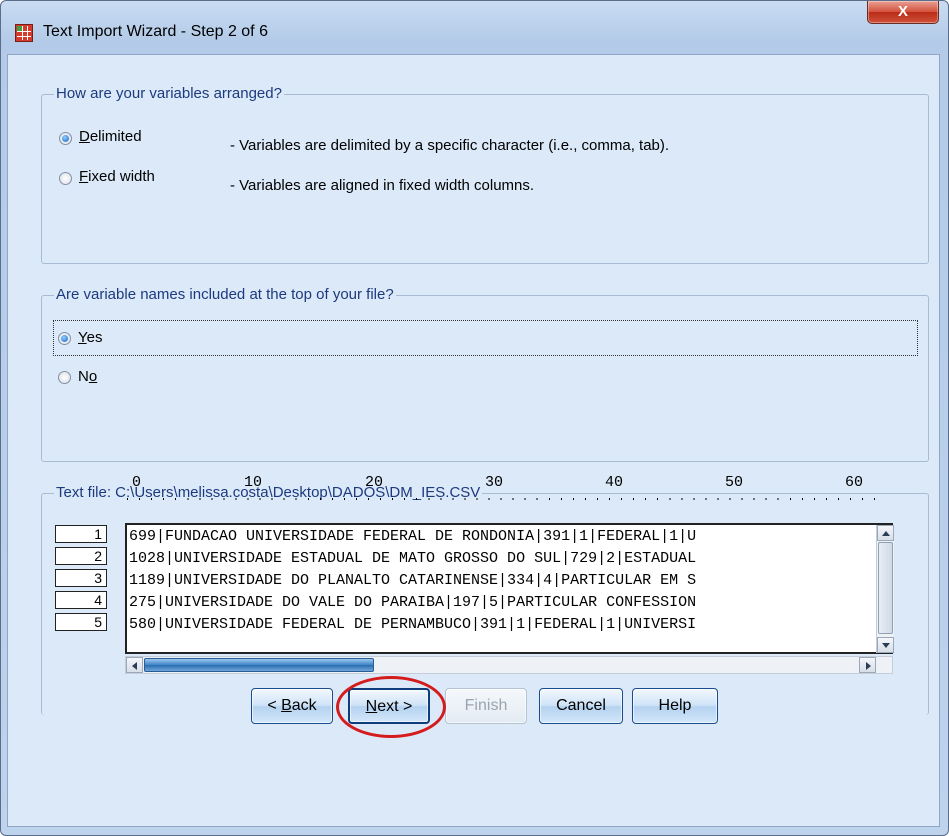  Describe the element at coordinates (87, 377) in the screenshot. I see `no-label: No` at that location.